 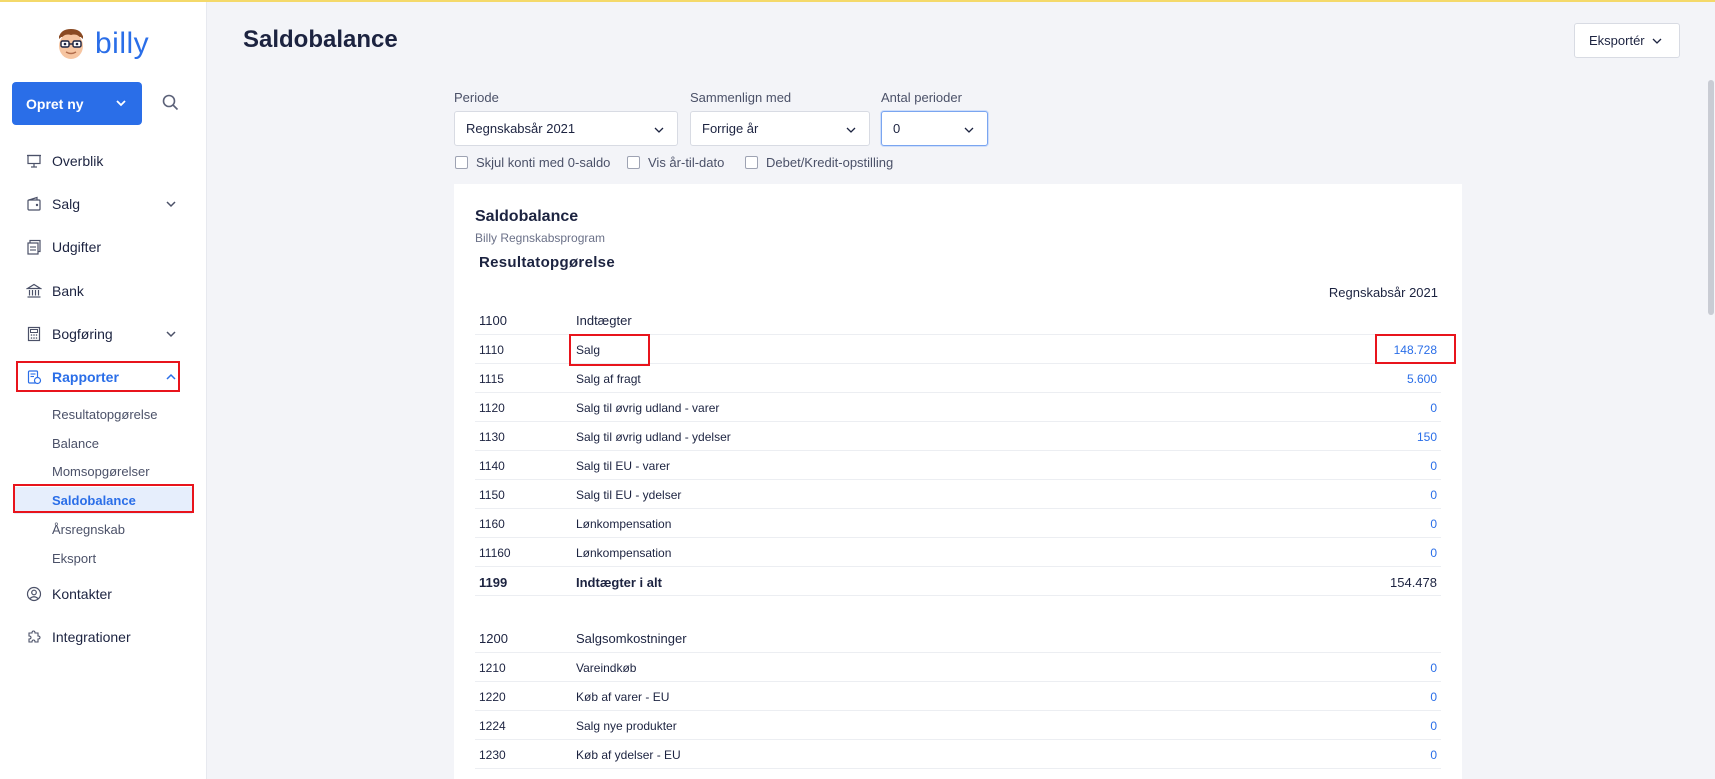 What do you see at coordinates (958, 754) in the screenshot?
I see `table-row: 1230 Køb af ydelser - EU 0` at bounding box center [958, 754].